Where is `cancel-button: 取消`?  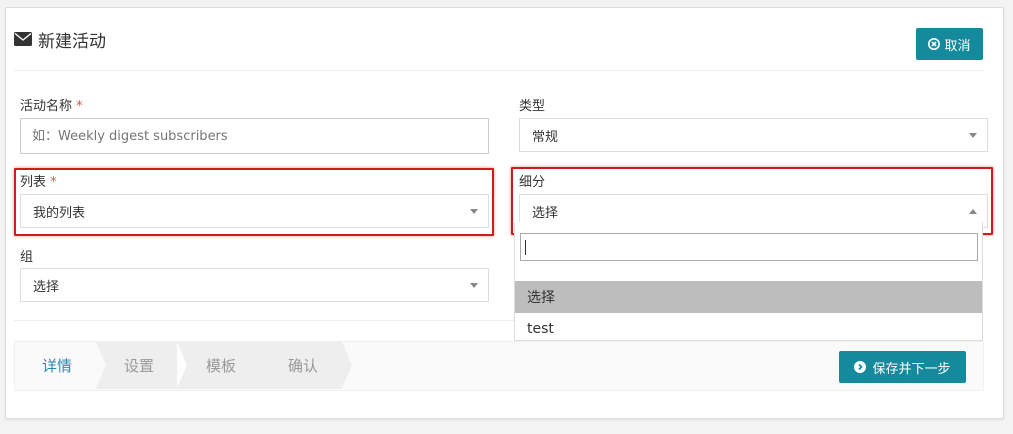 cancel-button: 取消 is located at coordinates (949, 44).